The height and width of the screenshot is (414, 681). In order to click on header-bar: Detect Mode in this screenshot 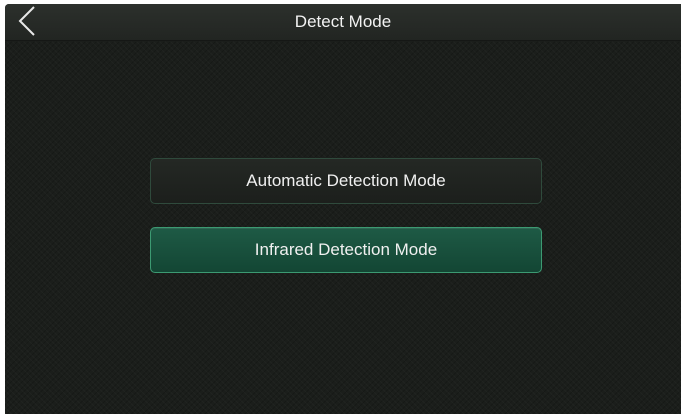, I will do `click(343, 22)`.